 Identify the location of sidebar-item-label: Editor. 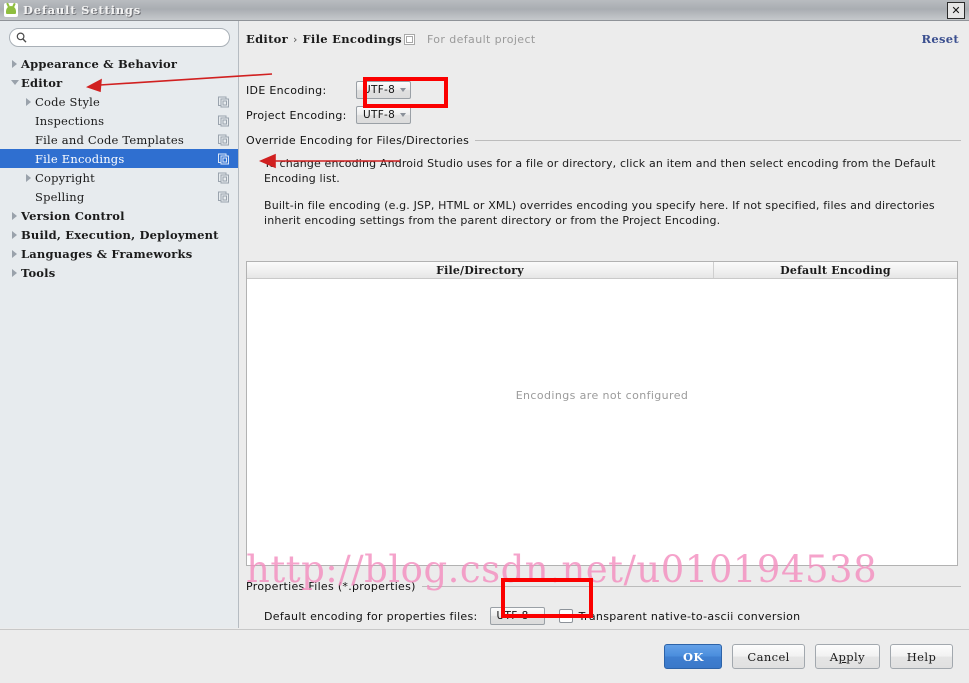
(42, 82).